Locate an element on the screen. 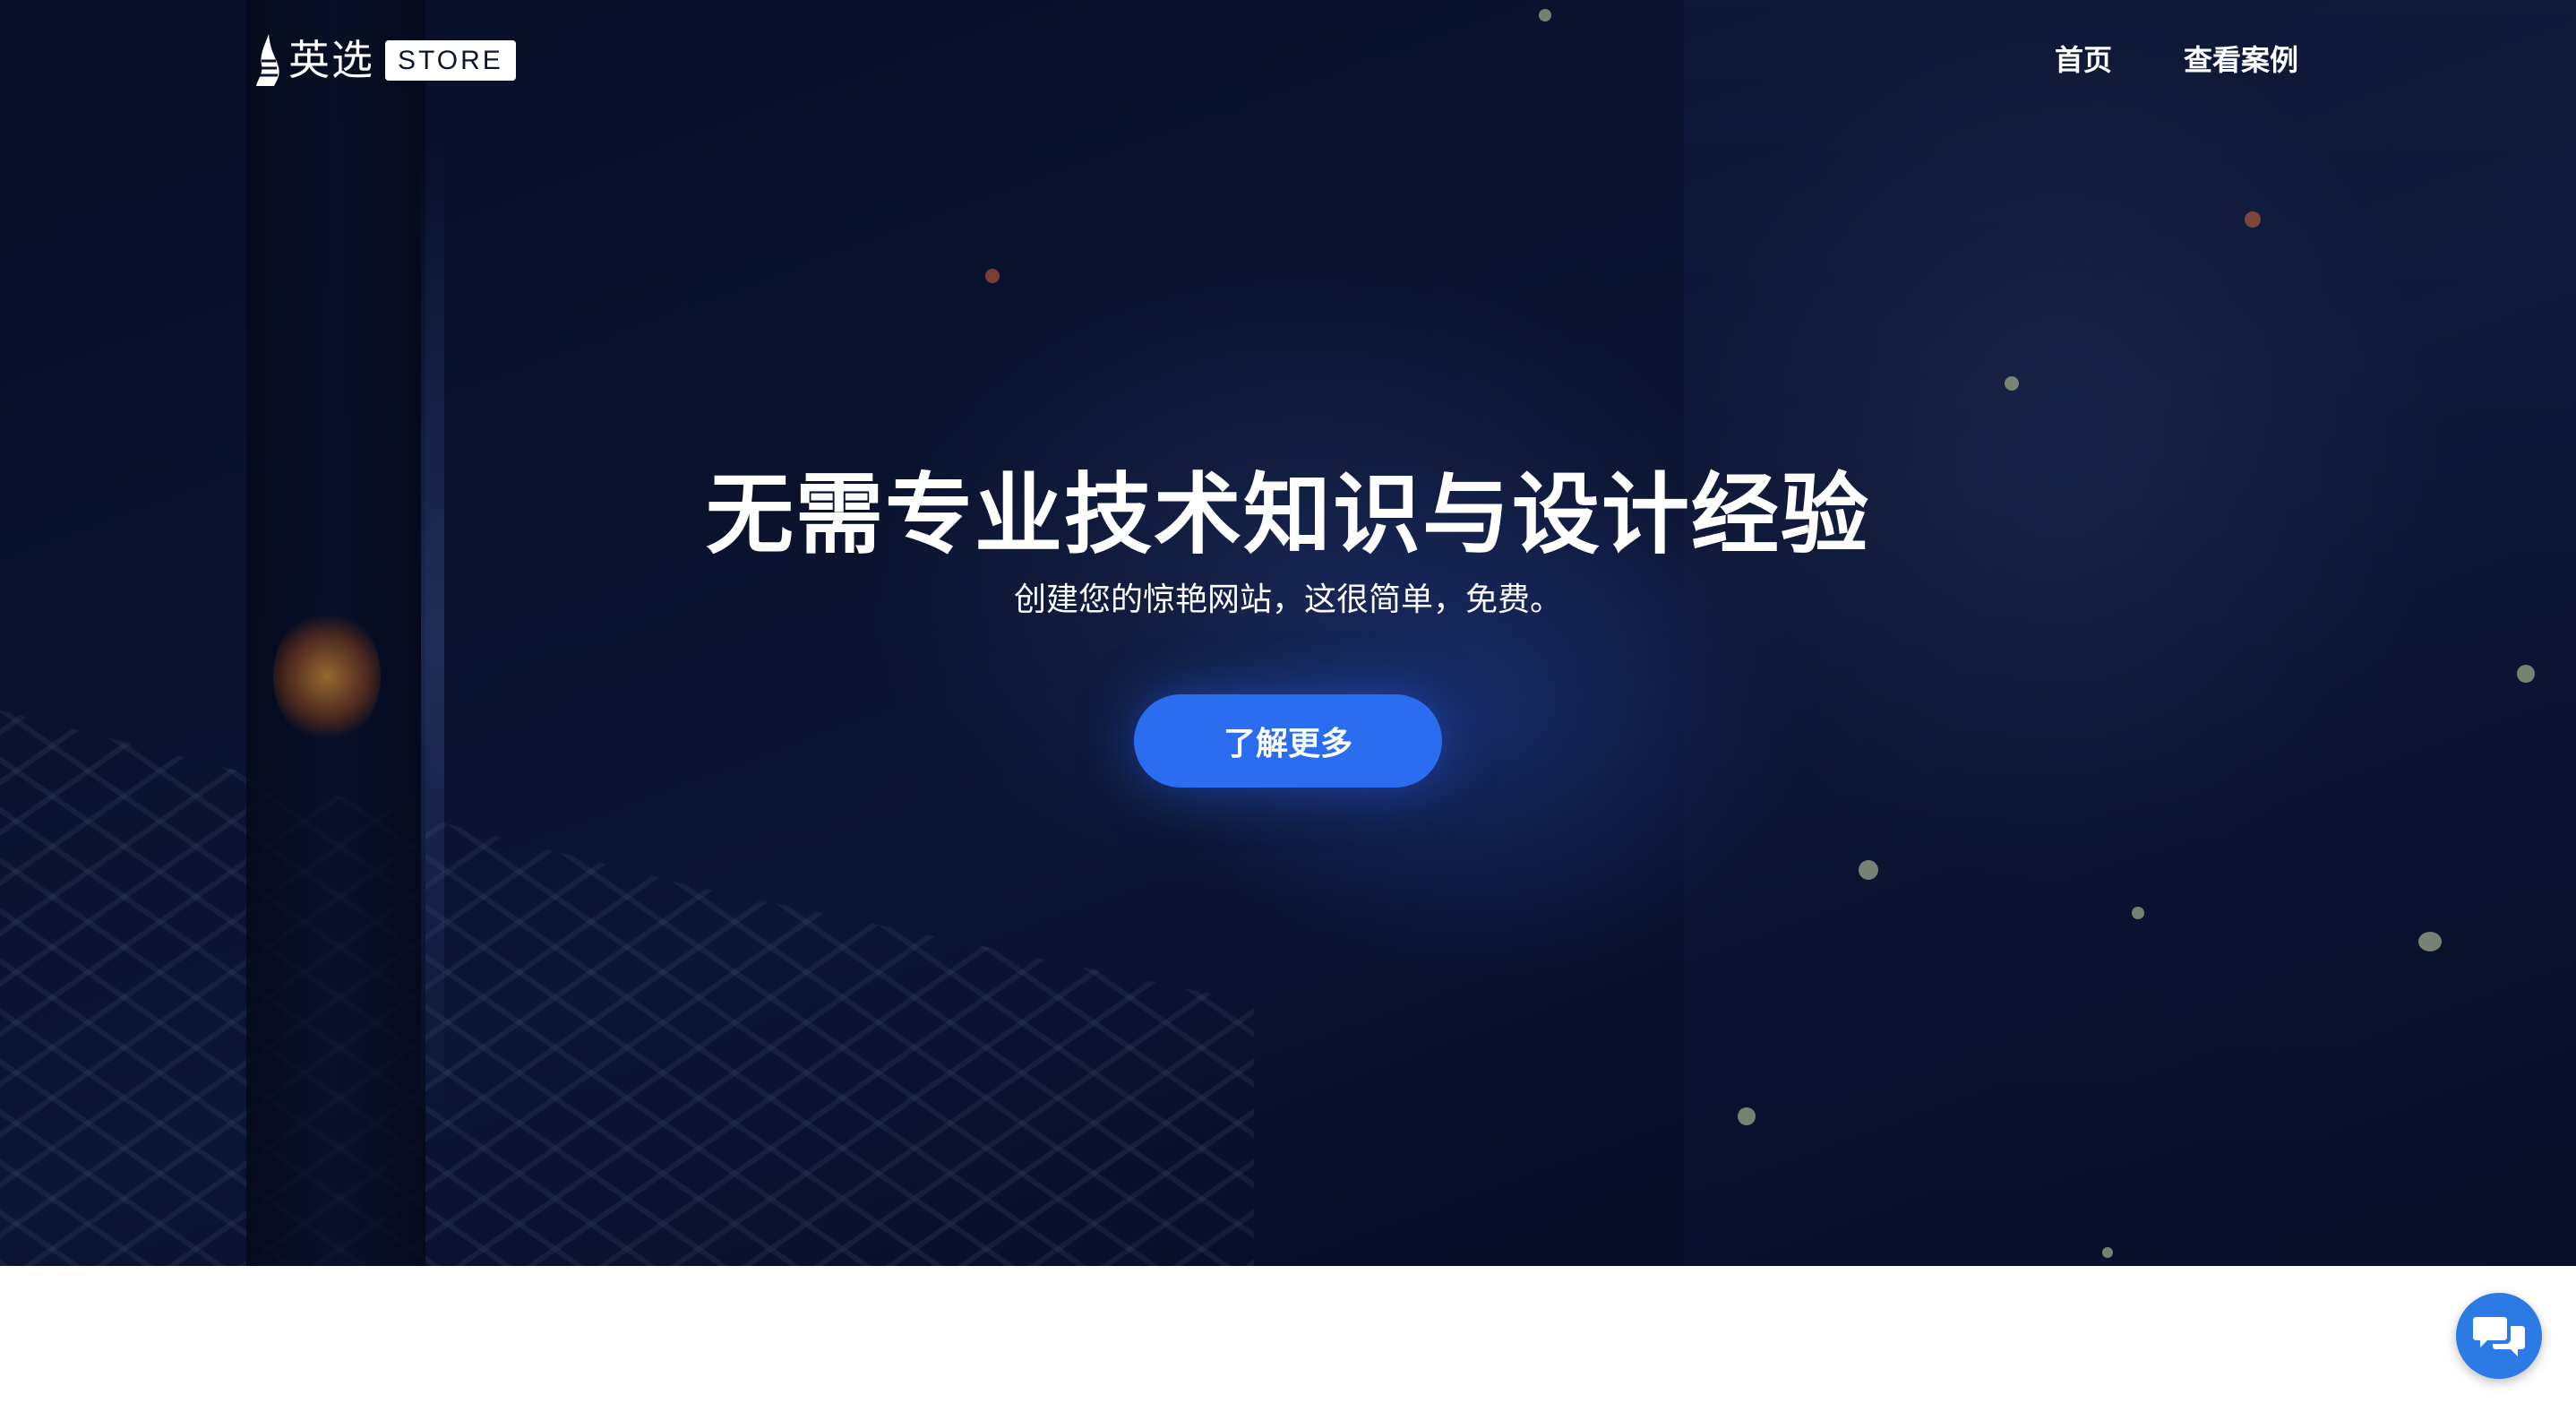 Image resolution: width=2576 pixels, height=1412 pixels. flame-logo-icon is located at coordinates (267, 60).